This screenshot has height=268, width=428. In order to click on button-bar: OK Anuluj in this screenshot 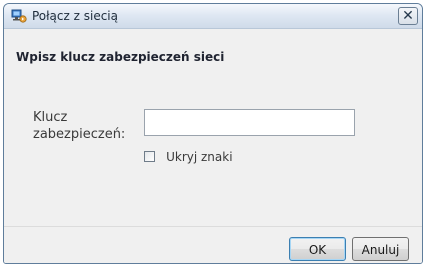, I will do `click(213, 244)`.